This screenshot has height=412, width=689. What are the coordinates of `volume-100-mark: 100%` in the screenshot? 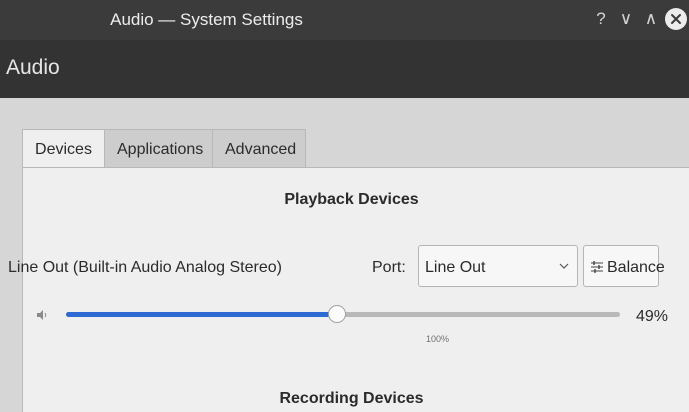 It's located at (438, 339).